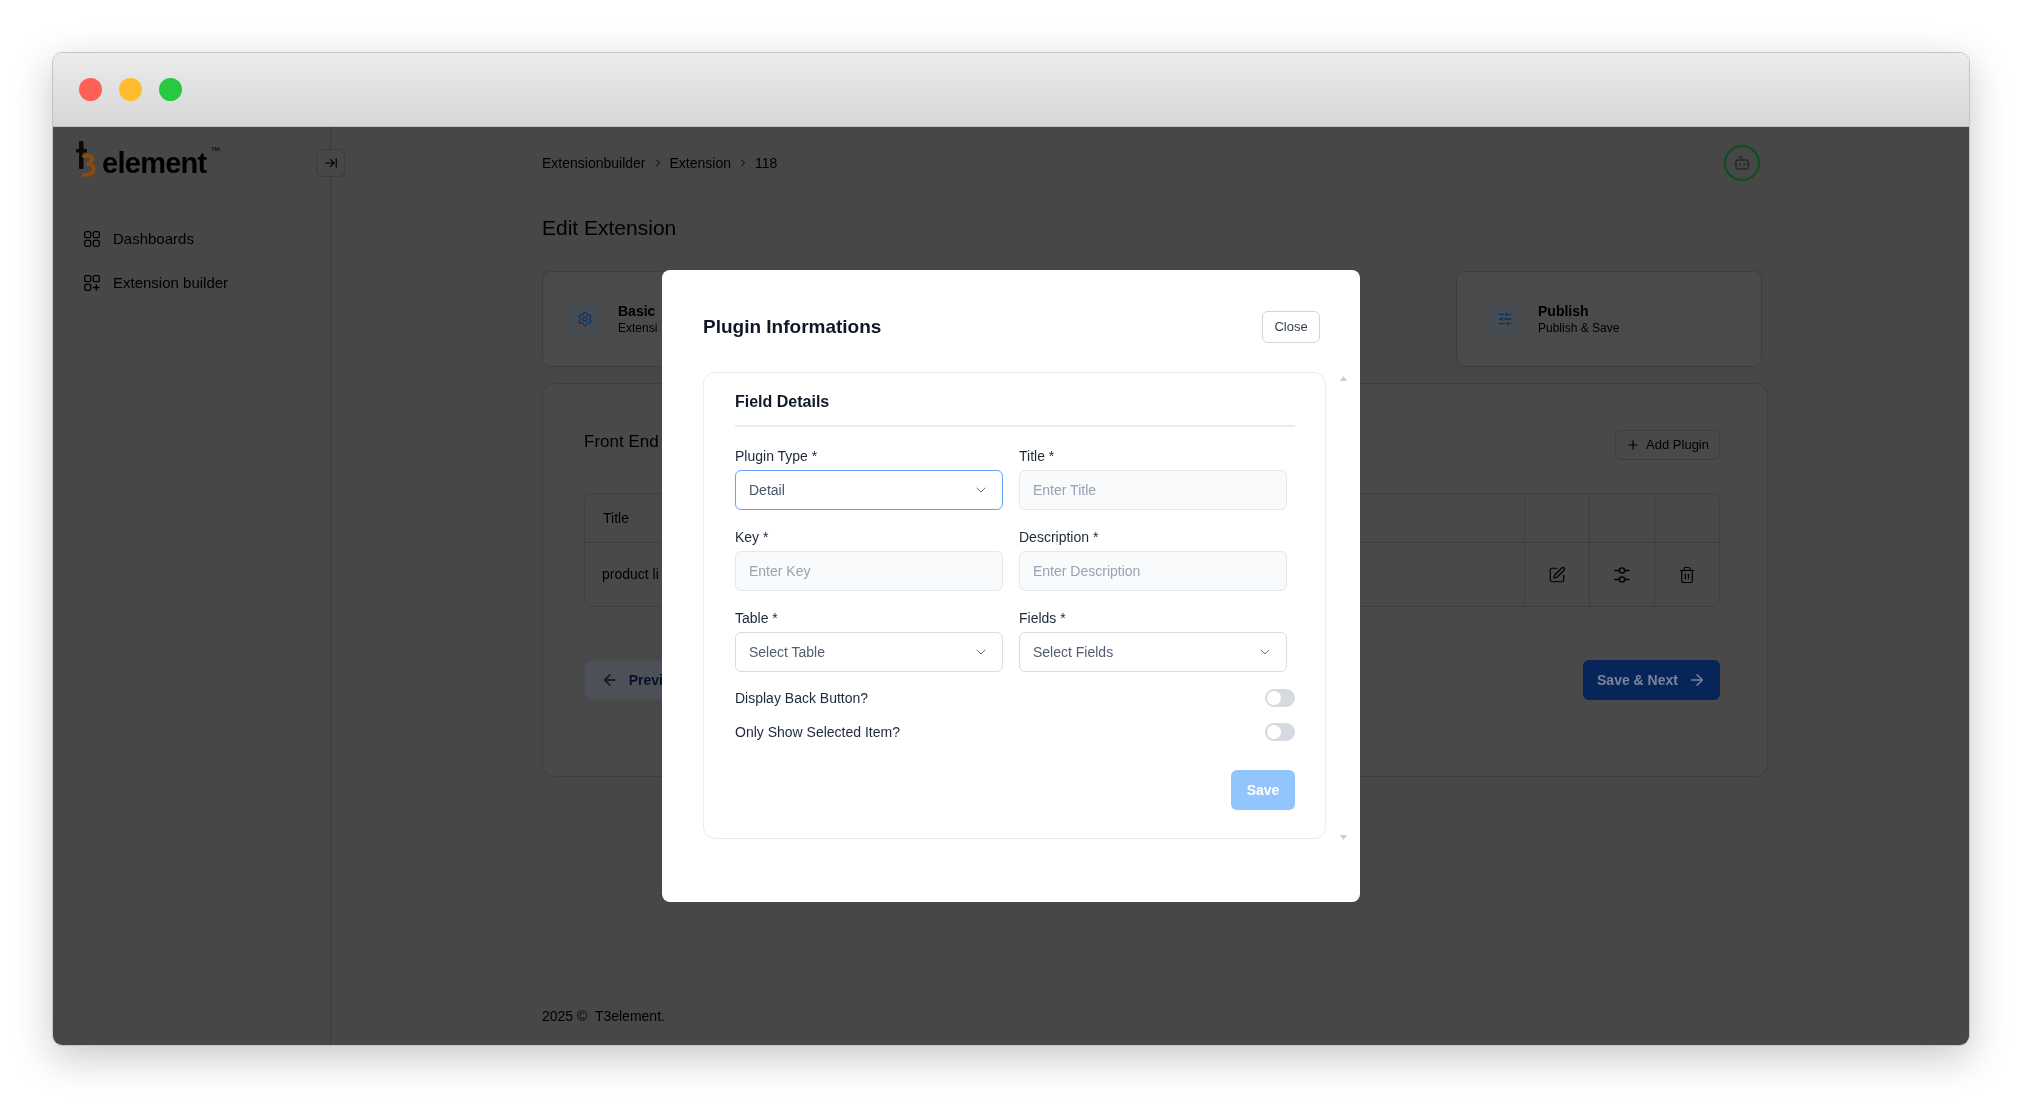 The image size is (2022, 1097). I want to click on close-window-icon, so click(90, 89).